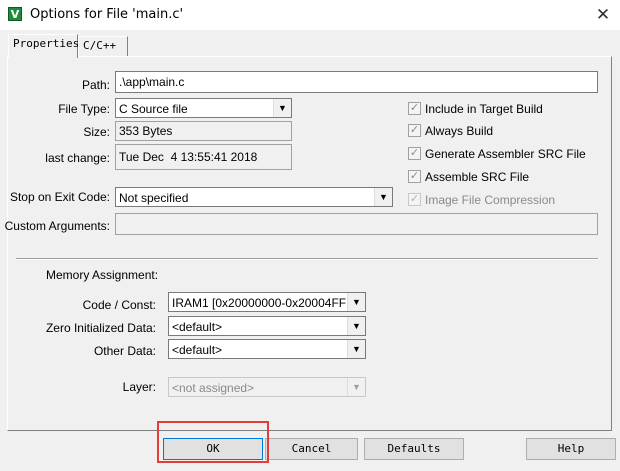 Image resolution: width=620 pixels, height=471 pixels. I want to click on tab-properties: Properties, so click(43, 46).